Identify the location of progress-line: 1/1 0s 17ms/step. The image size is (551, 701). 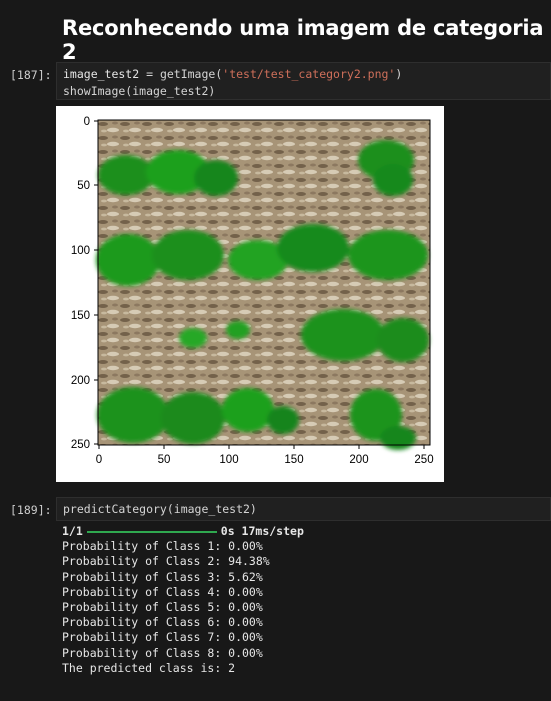
(183, 531).